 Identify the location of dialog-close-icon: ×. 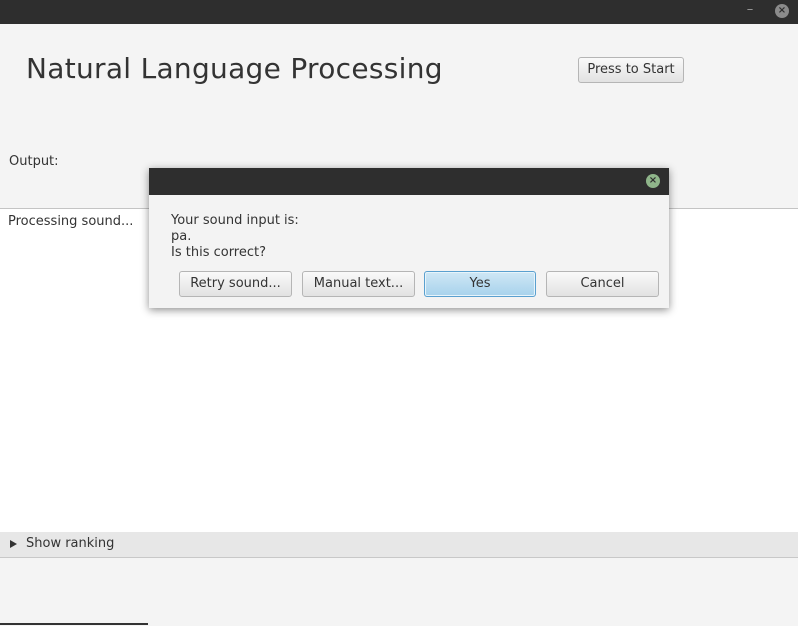
(653, 181).